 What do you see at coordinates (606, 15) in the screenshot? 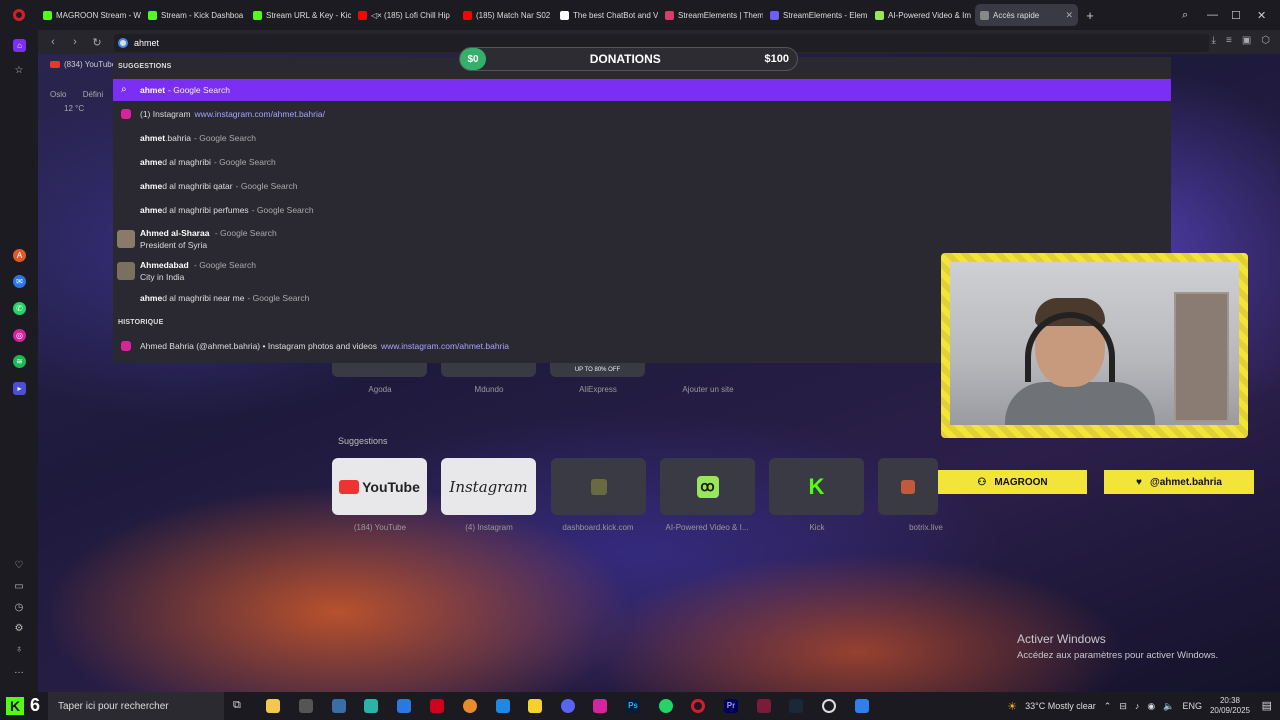
I see `tab: The best ChatBot and V` at bounding box center [606, 15].